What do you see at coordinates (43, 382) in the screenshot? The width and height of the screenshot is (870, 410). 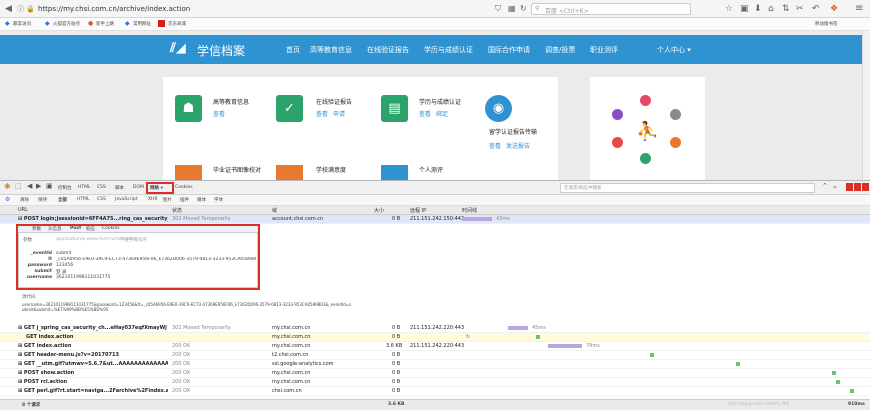 I see `request-url: ⊞ POST rcl.action` at bounding box center [43, 382].